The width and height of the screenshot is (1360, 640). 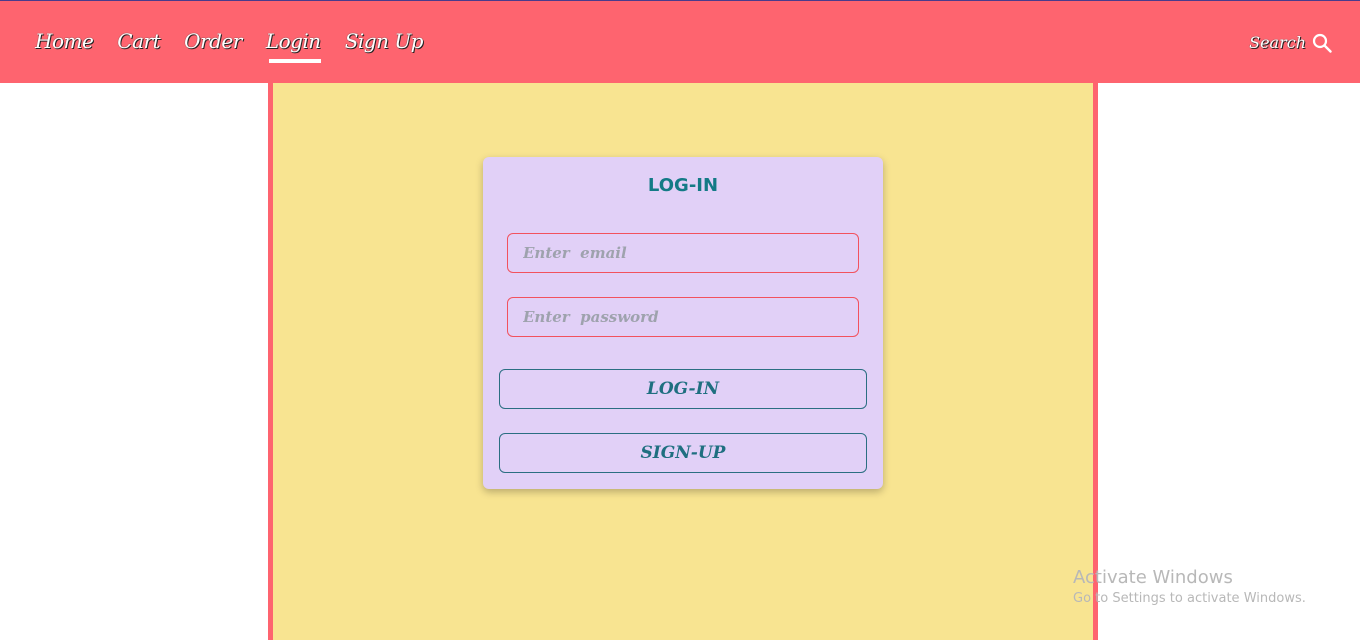 I want to click on search-label: Search, so click(x=1277, y=42).